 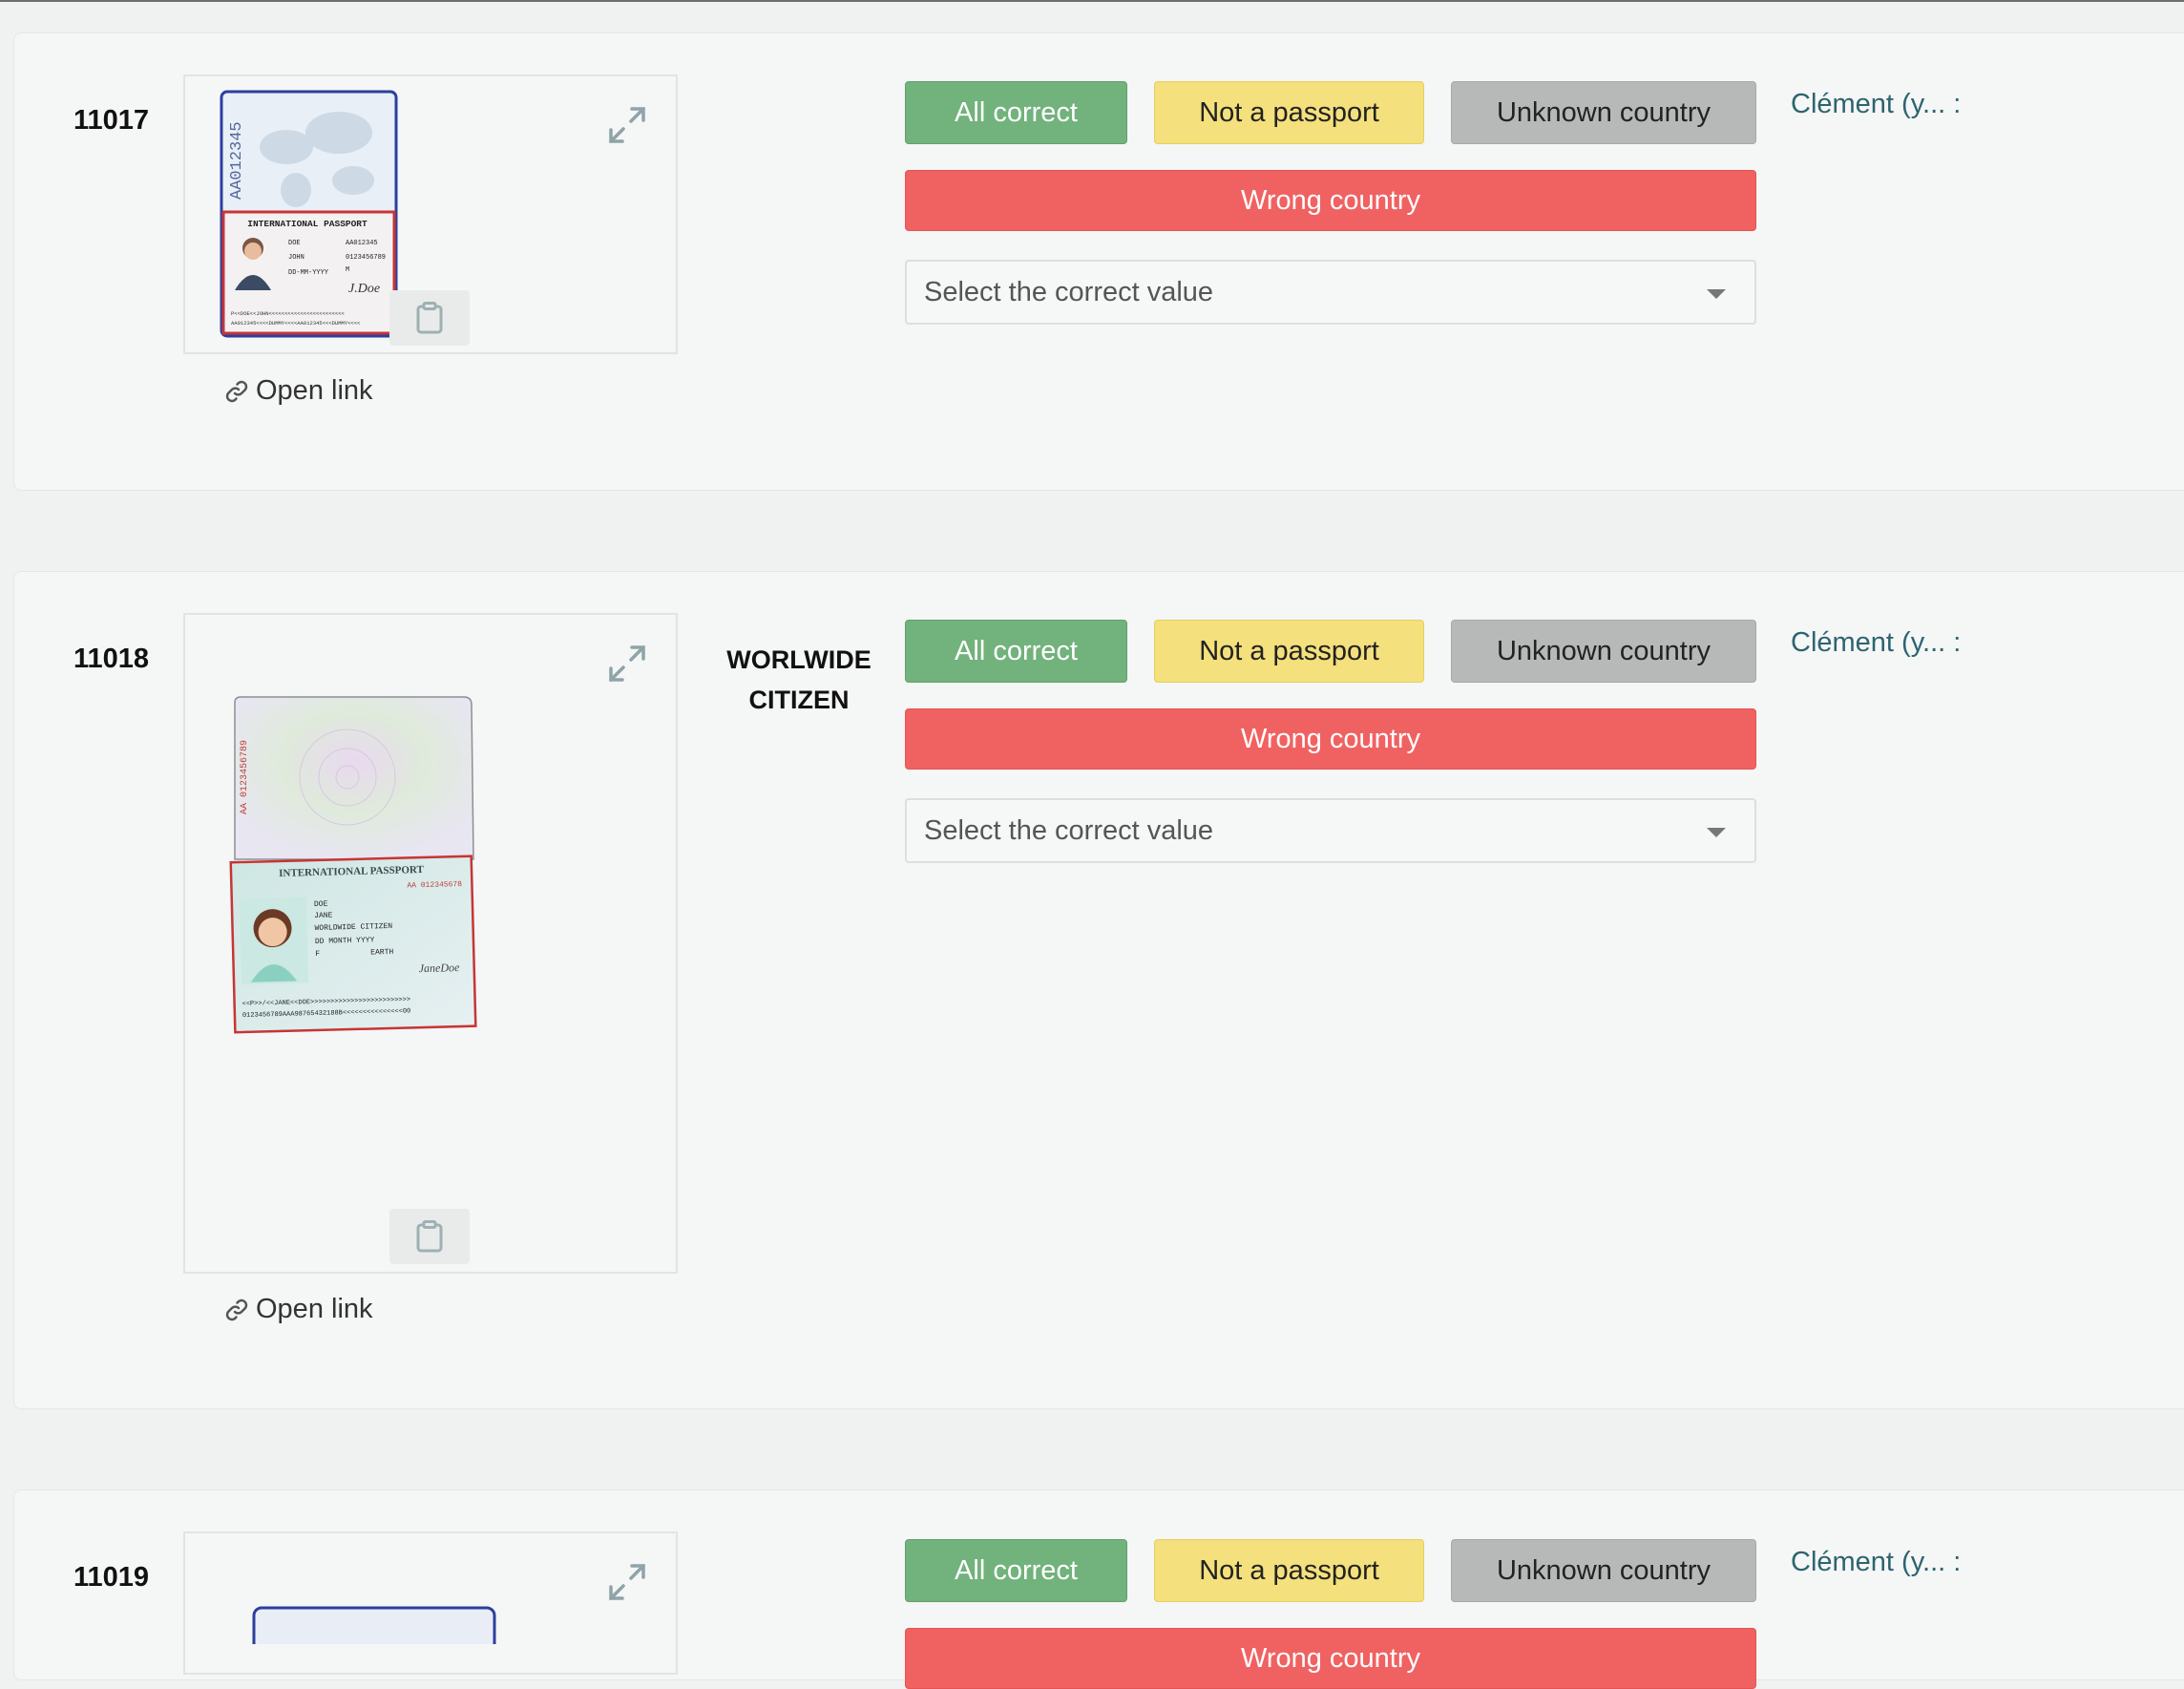 What do you see at coordinates (112, 1578) in the screenshot?
I see `record-id: 11019` at bounding box center [112, 1578].